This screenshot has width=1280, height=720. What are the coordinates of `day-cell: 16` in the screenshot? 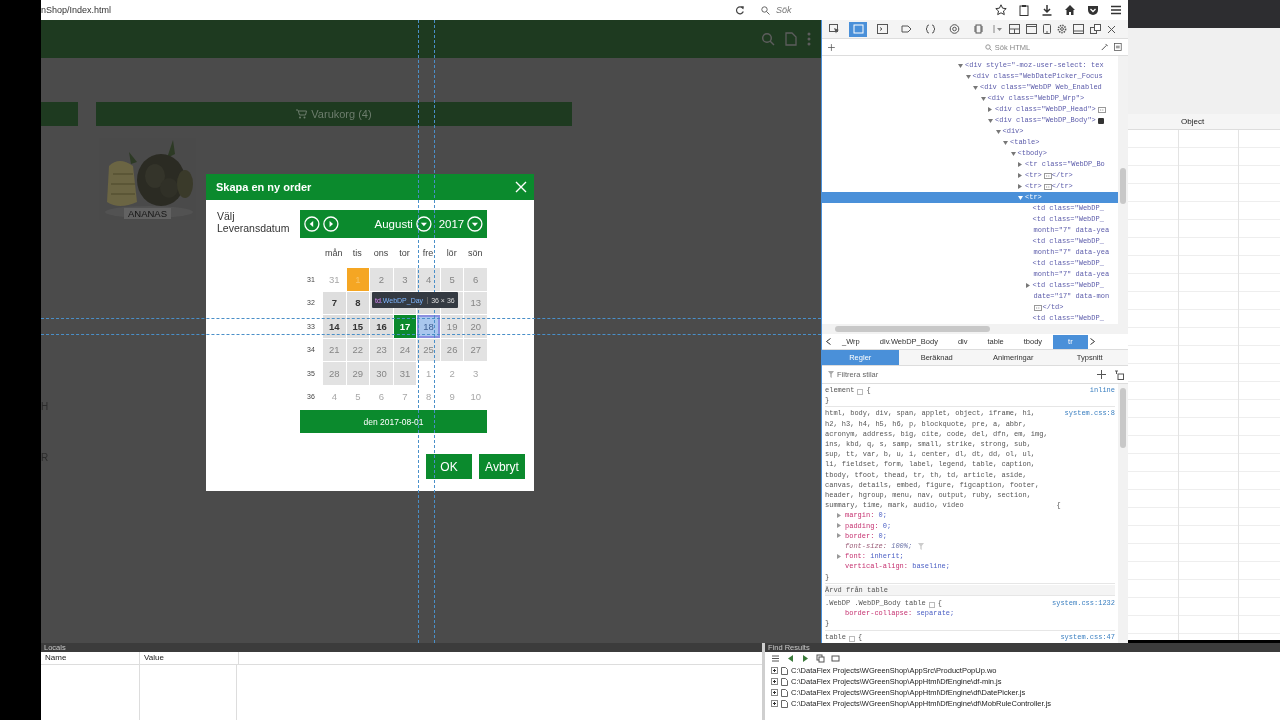 It's located at (381, 326).